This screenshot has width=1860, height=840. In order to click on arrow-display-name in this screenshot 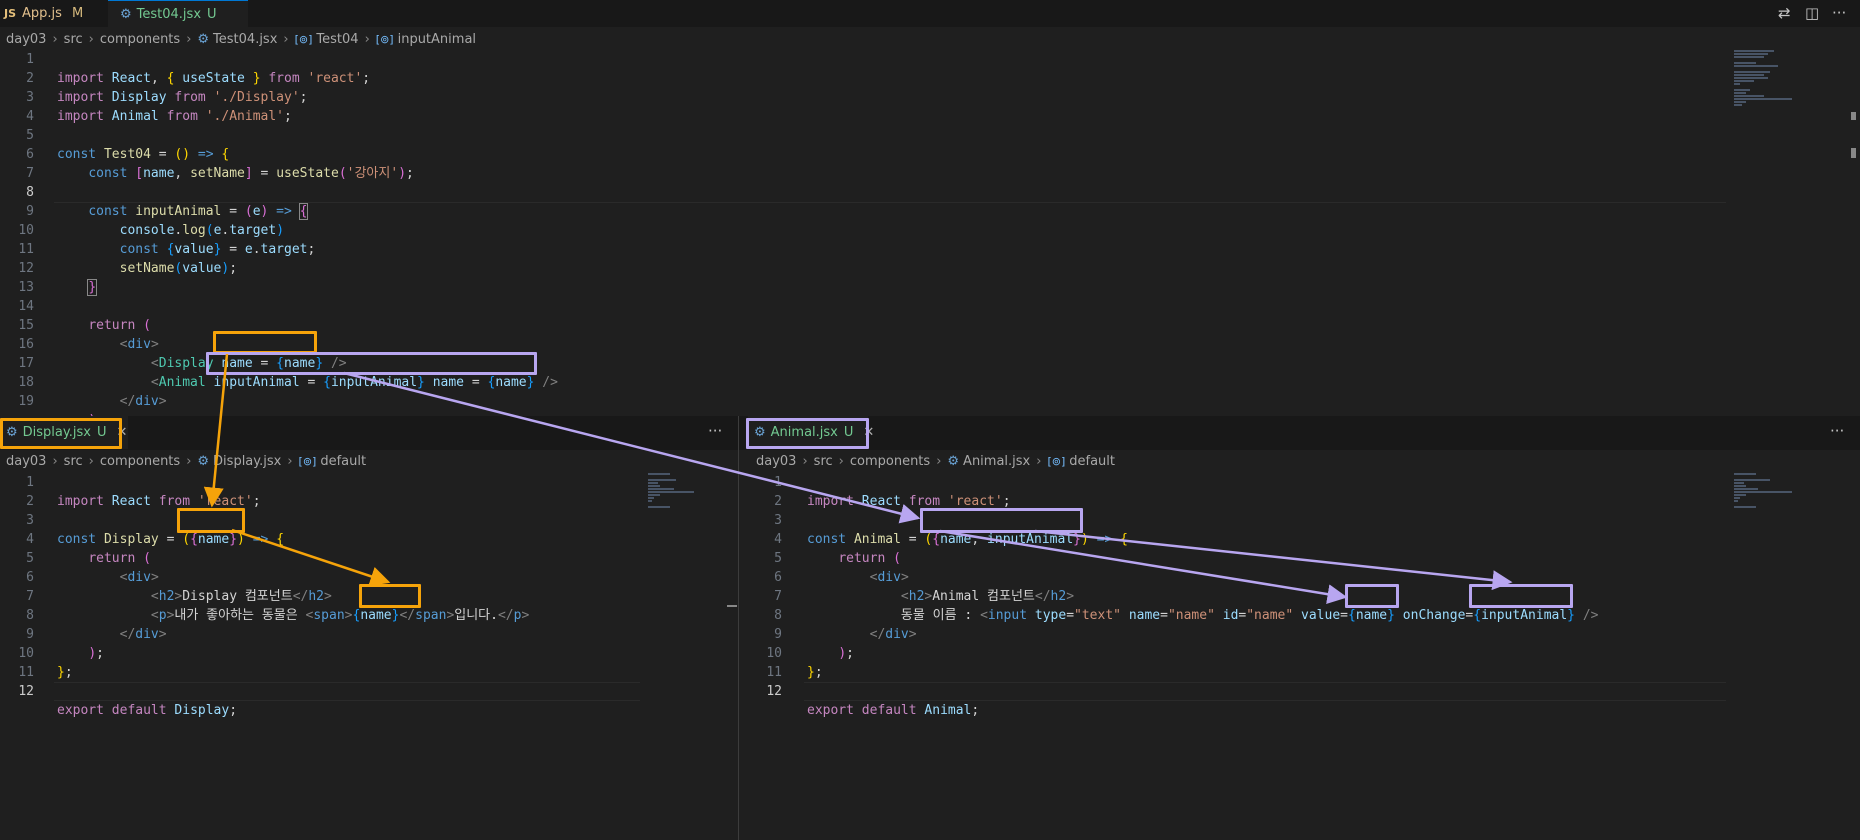, I will do `click(216, 430)`.